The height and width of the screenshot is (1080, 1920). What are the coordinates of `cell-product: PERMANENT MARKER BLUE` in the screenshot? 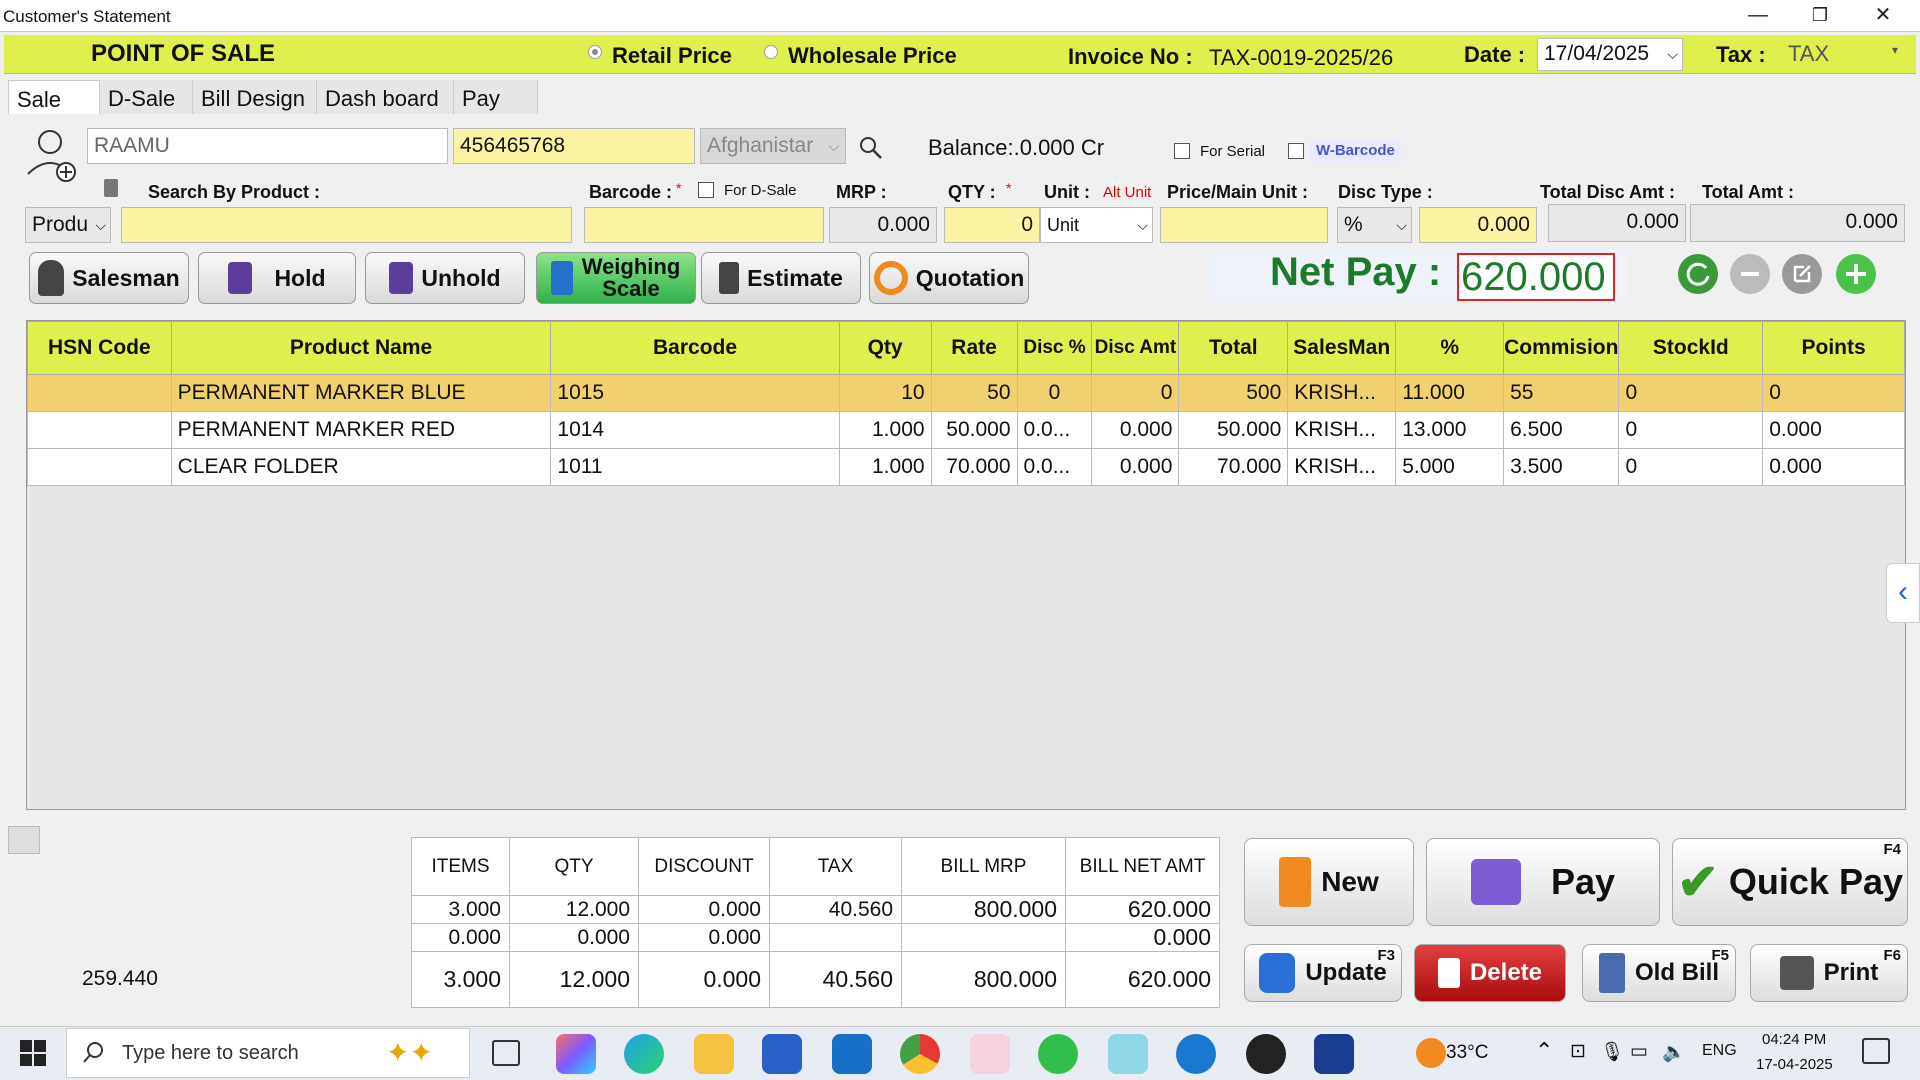 It's located at (361, 393).